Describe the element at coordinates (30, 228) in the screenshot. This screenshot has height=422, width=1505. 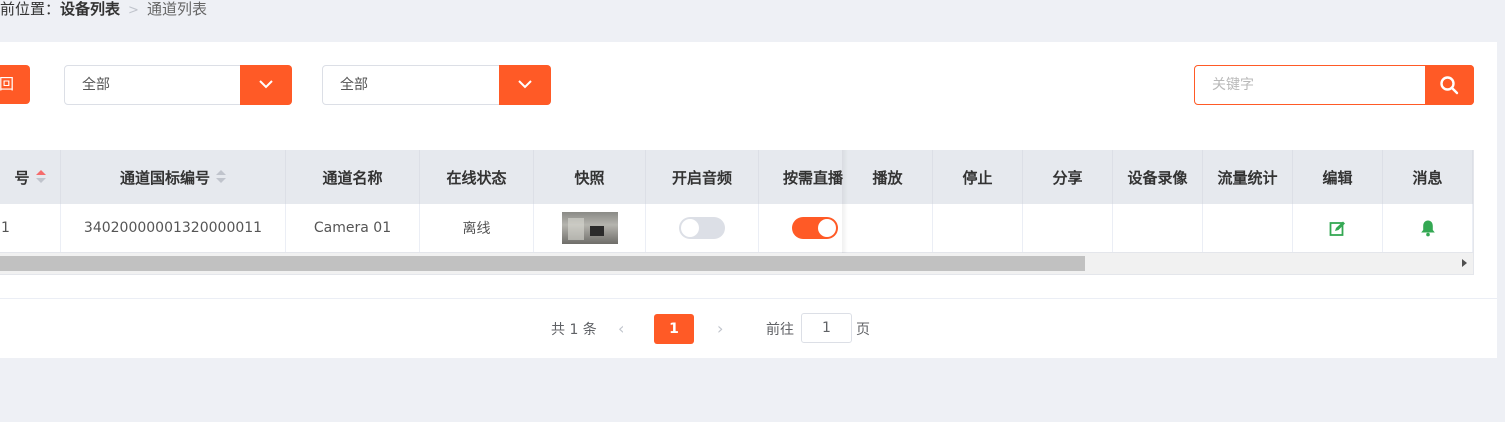
I see `cell-index: 1` at that location.